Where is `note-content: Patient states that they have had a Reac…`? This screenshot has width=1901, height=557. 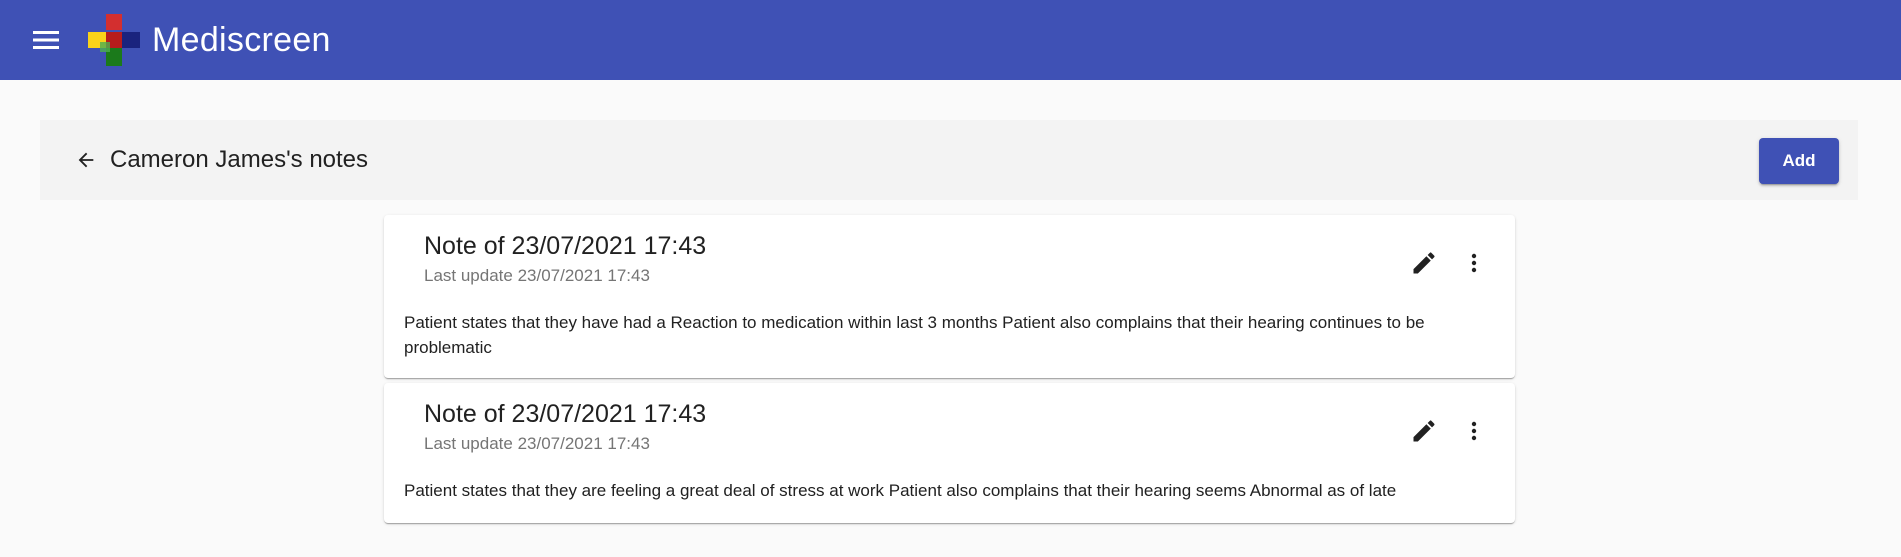 note-content: Patient states that they have had a Reac… is located at coordinates (914, 335).